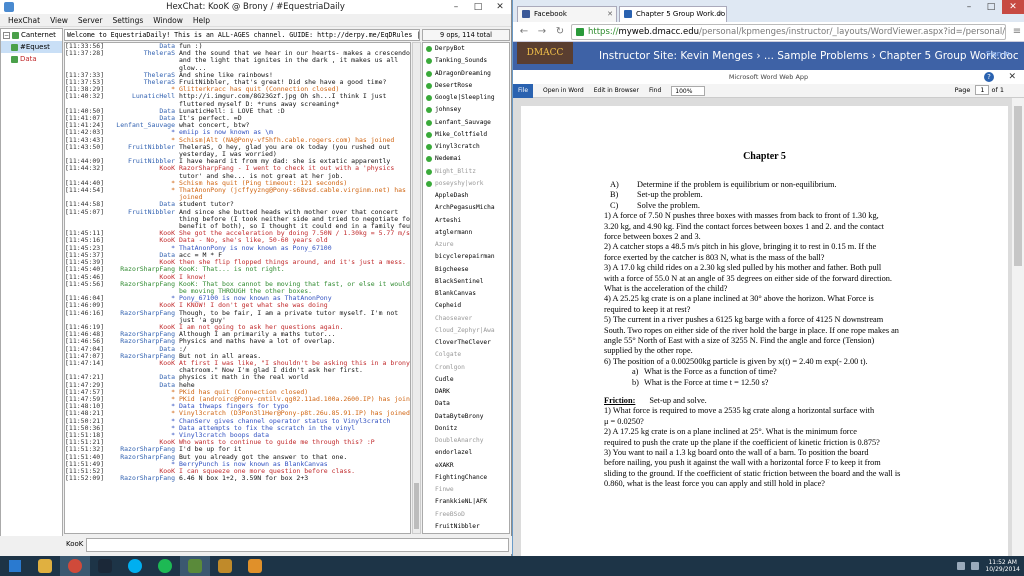 Image resolution: width=1024 pixels, height=576 pixels. Describe the element at coordinates (466, 147) in the screenshot. I see `user-list-item: Vinyl3cratch` at that location.